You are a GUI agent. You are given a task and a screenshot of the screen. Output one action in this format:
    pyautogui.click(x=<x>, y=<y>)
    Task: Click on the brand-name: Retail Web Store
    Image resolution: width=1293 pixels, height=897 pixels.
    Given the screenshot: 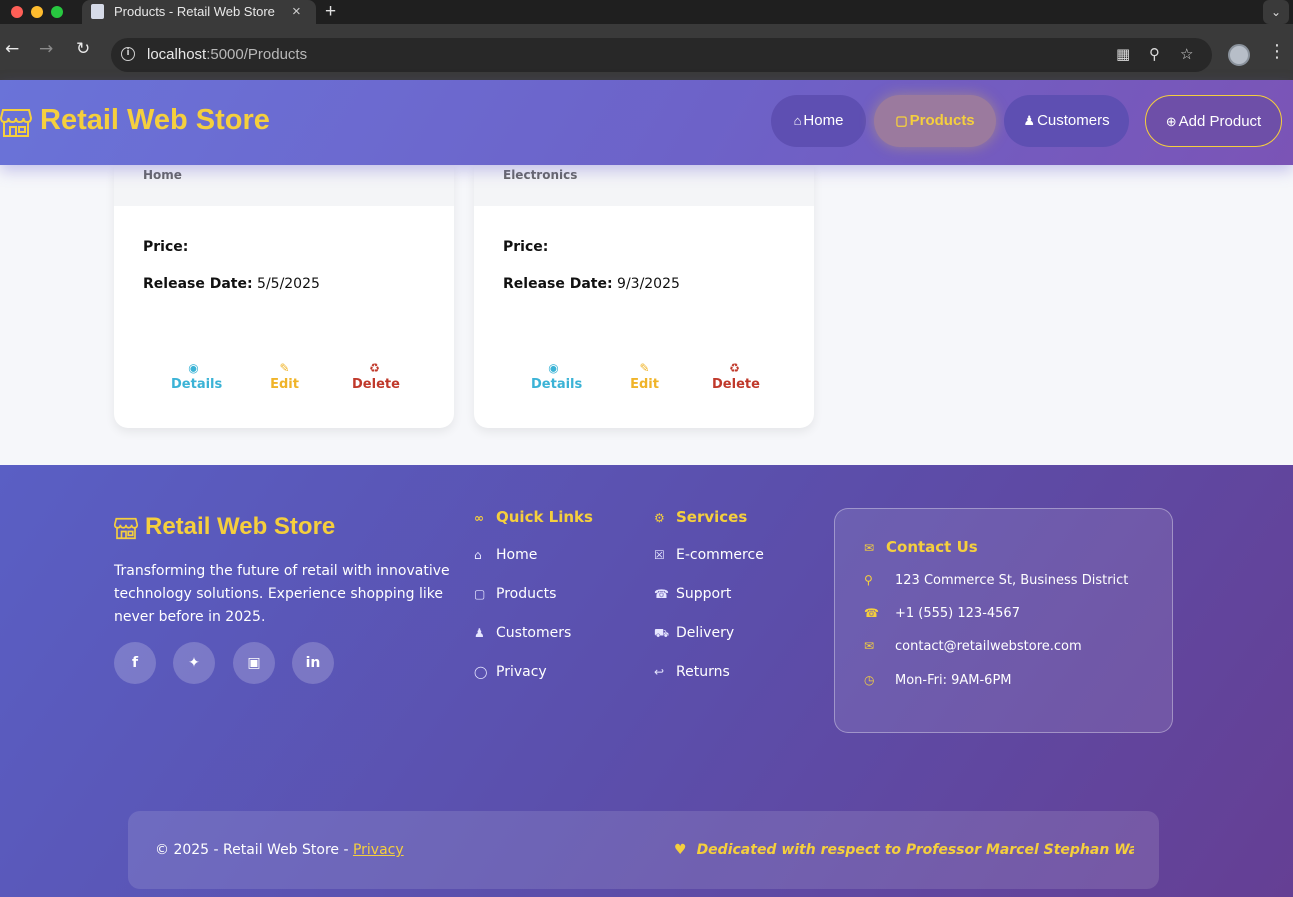 What is the action you would take?
    pyautogui.click(x=155, y=120)
    